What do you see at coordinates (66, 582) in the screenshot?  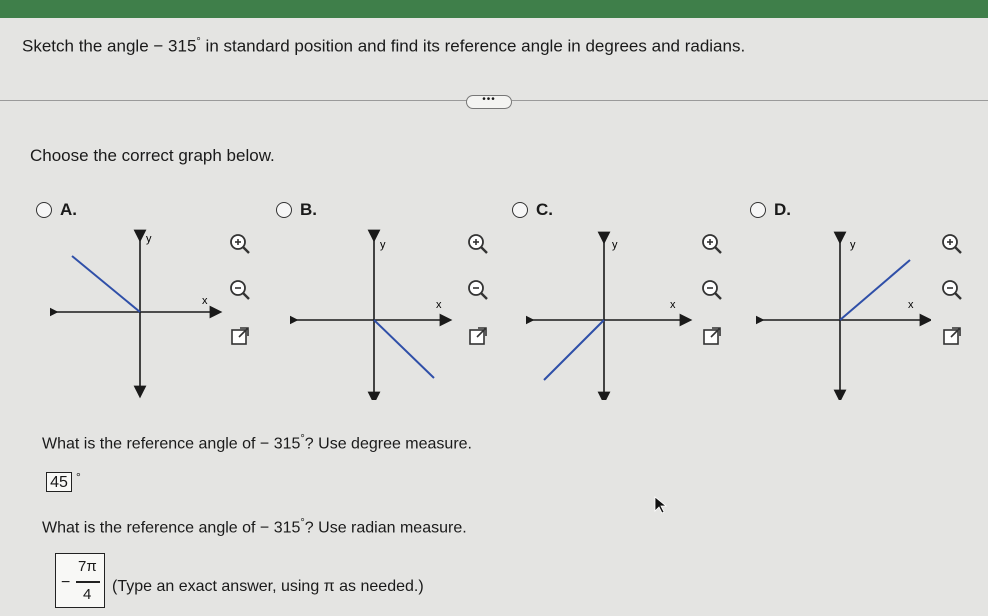 I see `answer-sign: −` at bounding box center [66, 582].